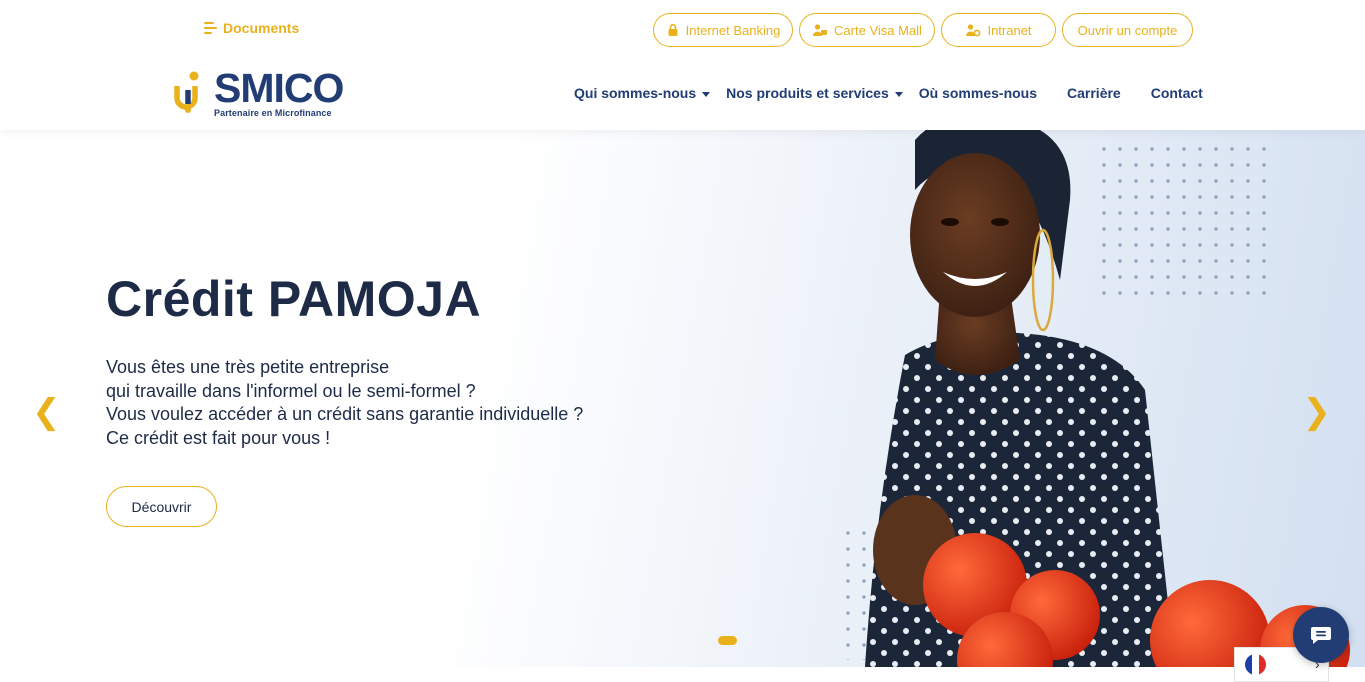  What do you see at coordinates (1317, 412) in the screenshot?
I see `next-slide-icon: ❯` at bounding box center [1317, 412].